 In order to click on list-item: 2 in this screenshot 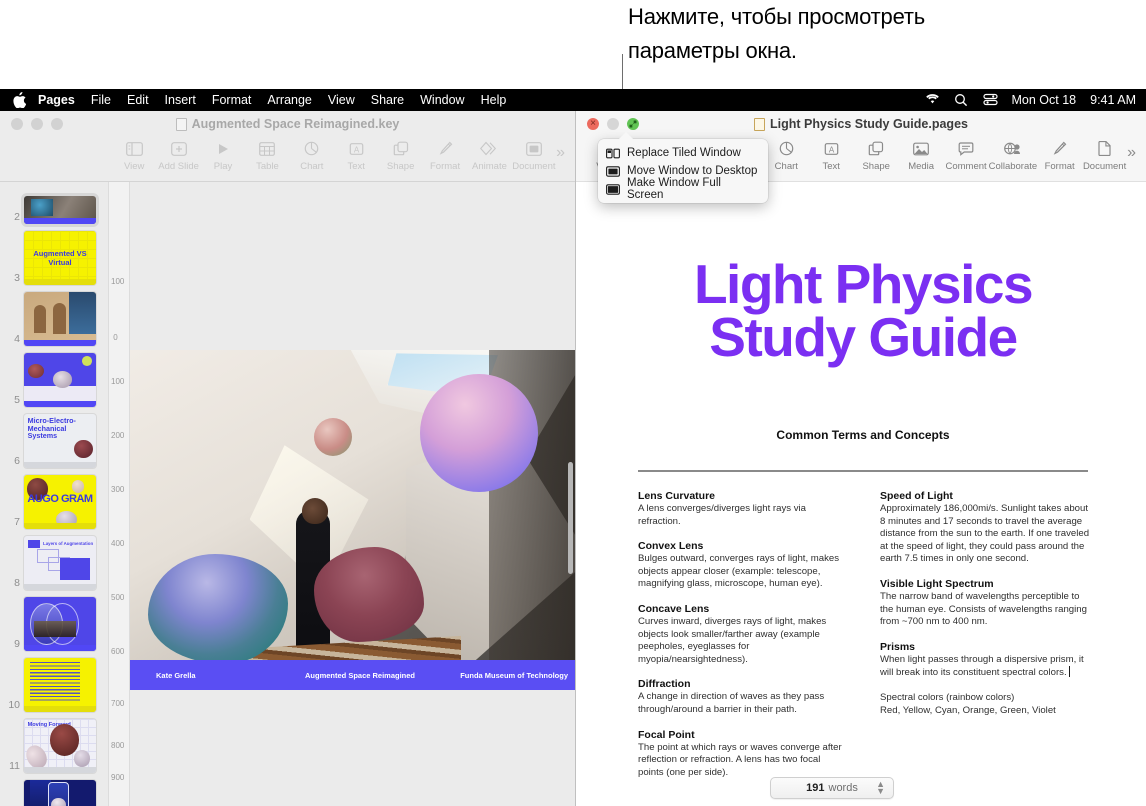, I will do `click(54, 204)`.